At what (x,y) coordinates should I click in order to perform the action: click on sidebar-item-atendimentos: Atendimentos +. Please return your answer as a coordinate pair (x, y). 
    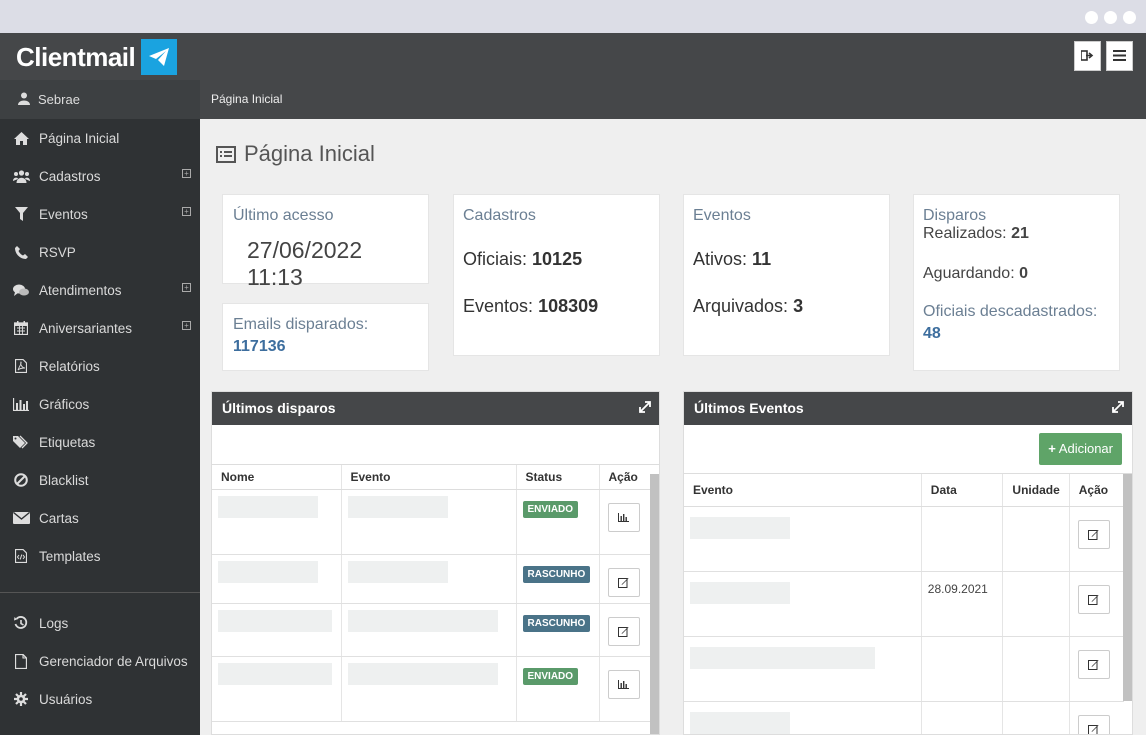
    Looking at the image, I should click on (100, 290).